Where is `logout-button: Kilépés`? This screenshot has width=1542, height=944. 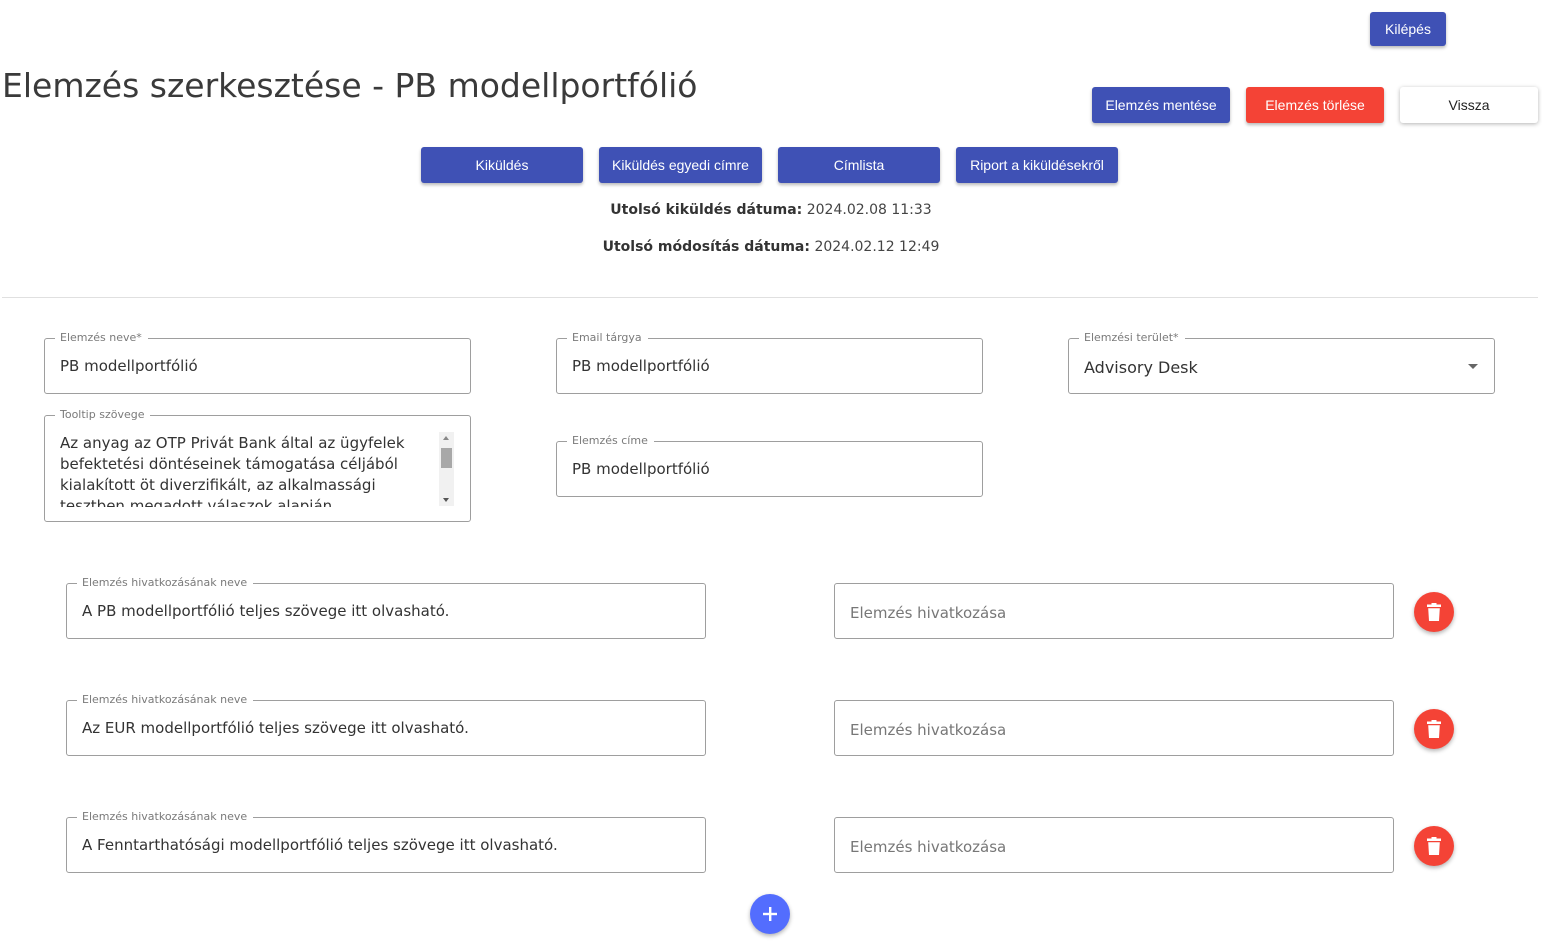 logout-button: Kilépés is located at coordinates (1408, 29).